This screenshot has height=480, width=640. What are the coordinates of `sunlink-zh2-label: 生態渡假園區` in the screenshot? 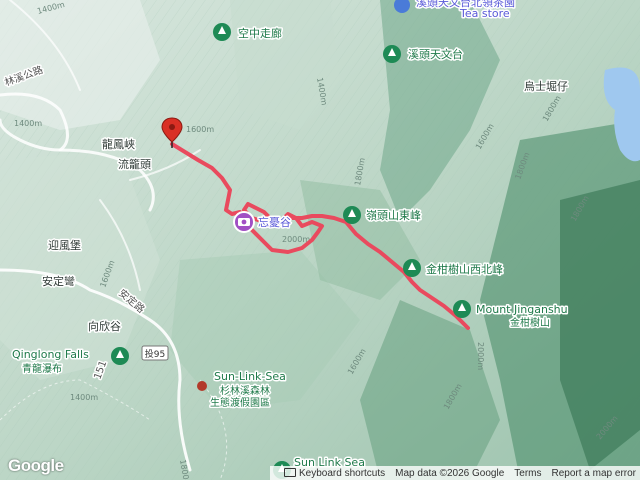 It's located at (240, 402).